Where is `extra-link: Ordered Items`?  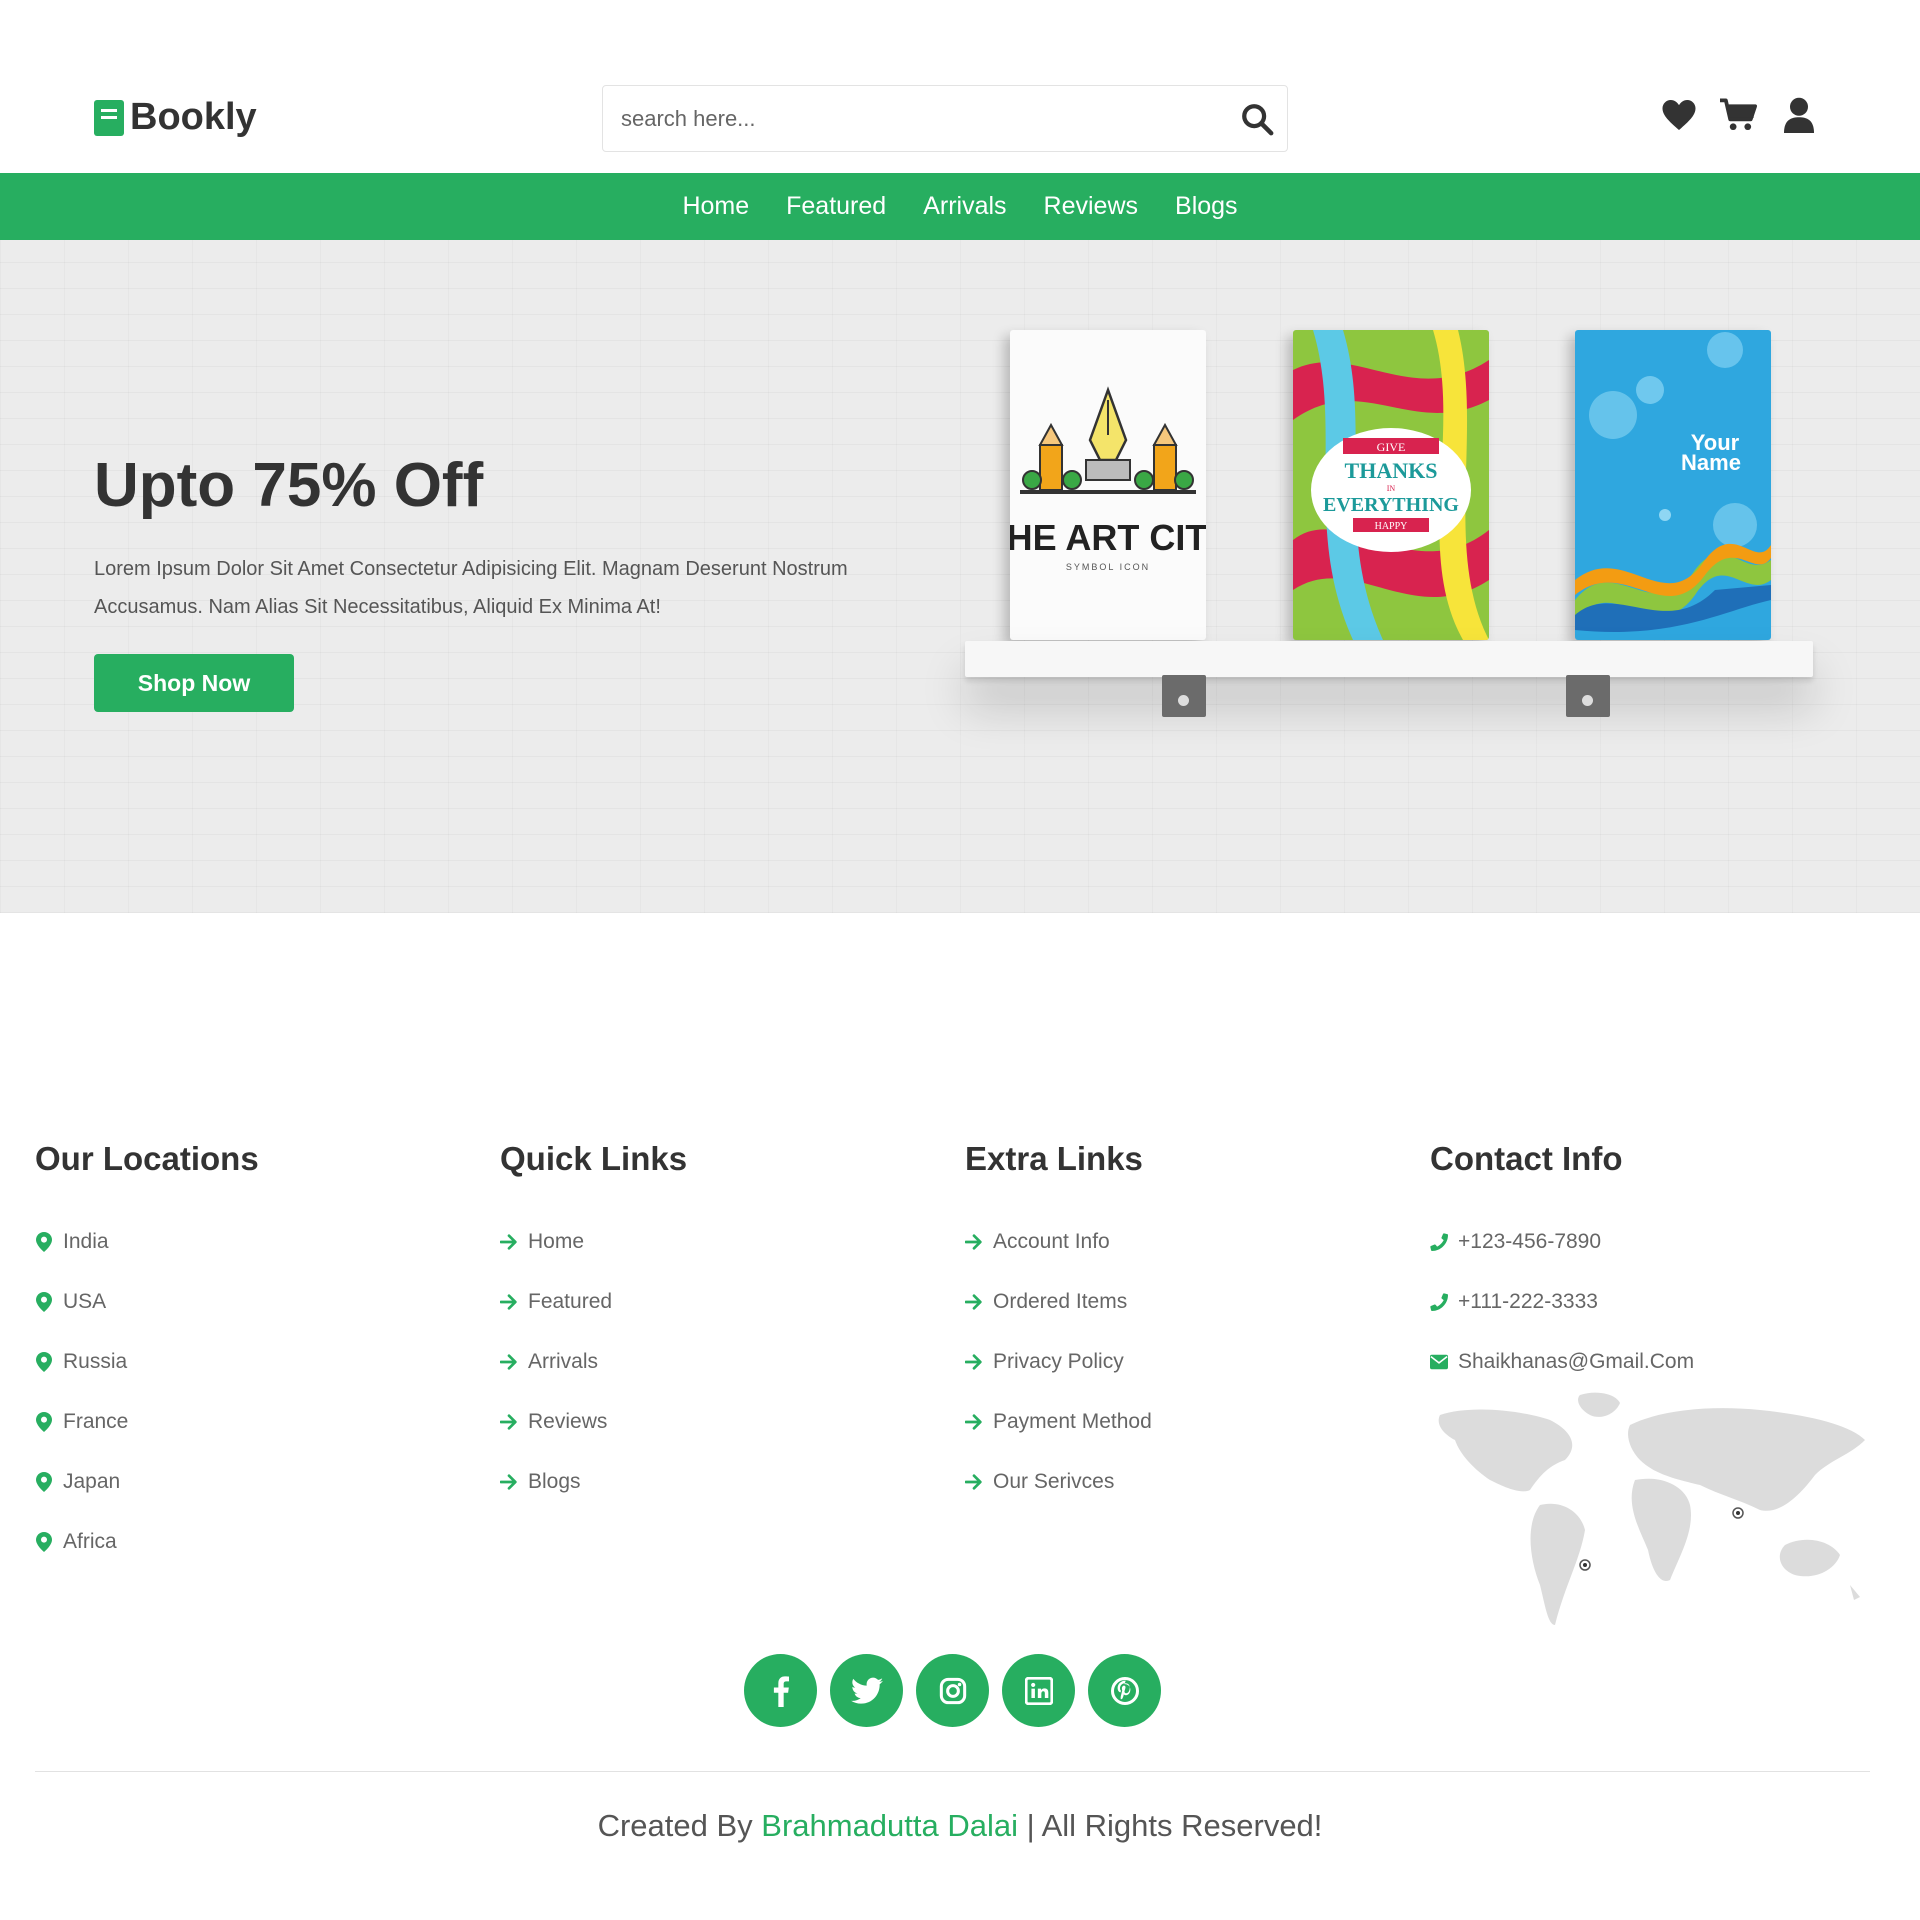 extra-link: Ordered Items is located at coordinates (1185, 1302).